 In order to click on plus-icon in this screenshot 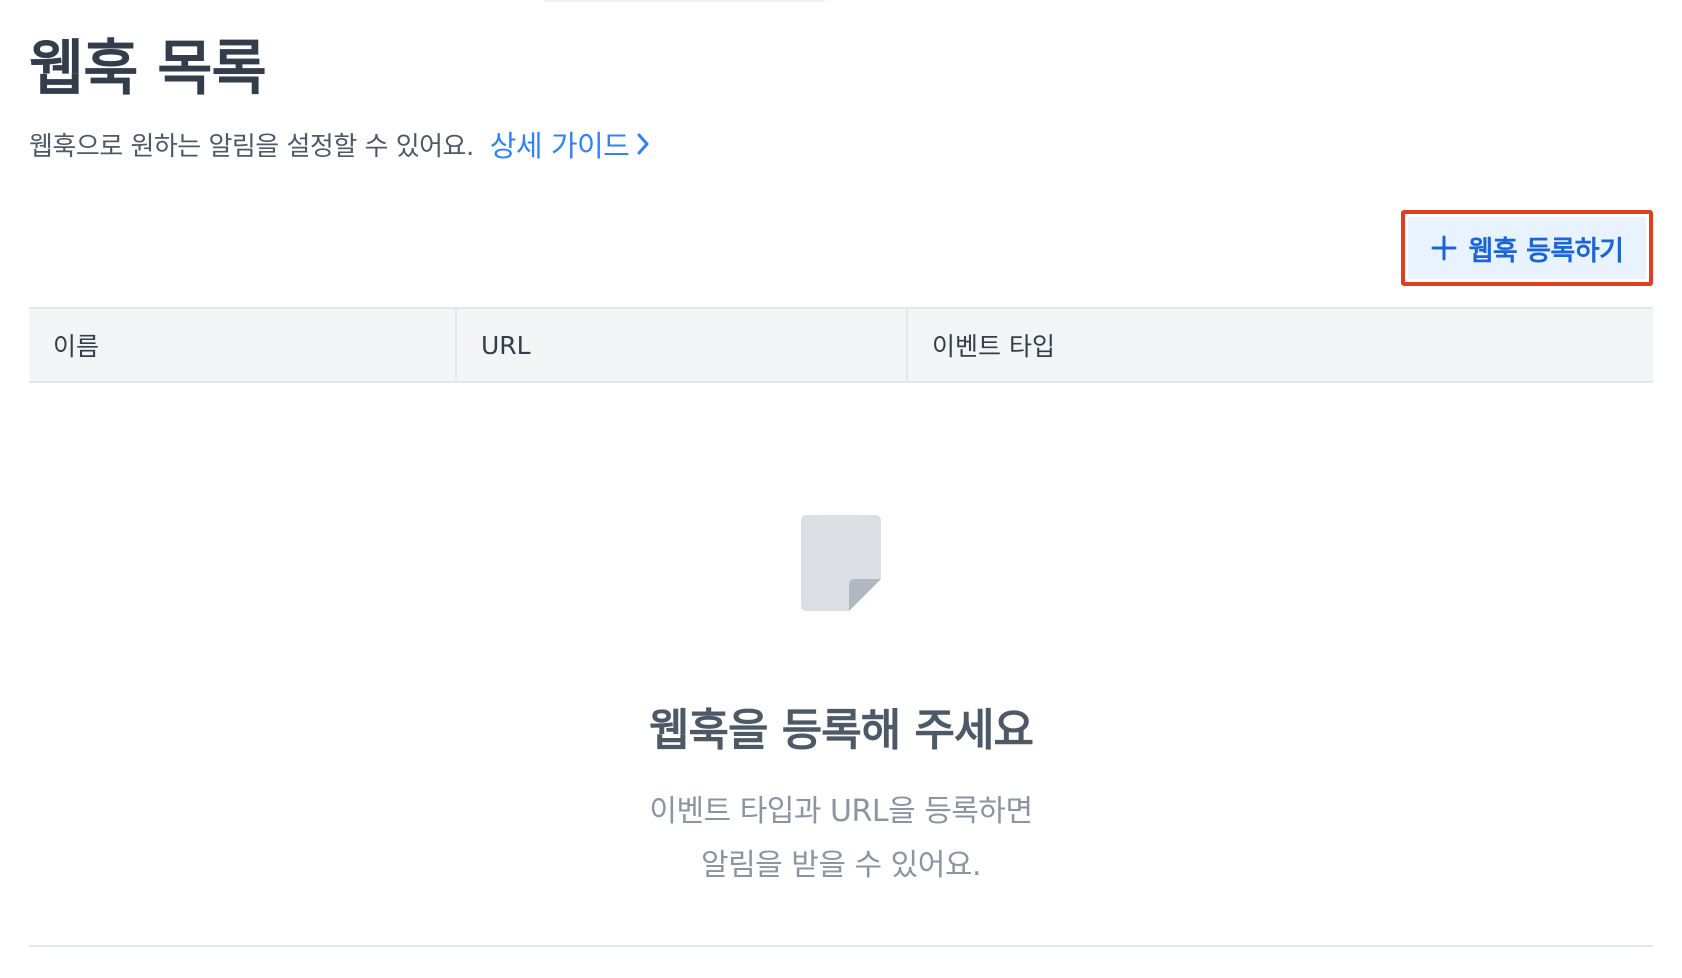, I will do `click(1444, 248)`.